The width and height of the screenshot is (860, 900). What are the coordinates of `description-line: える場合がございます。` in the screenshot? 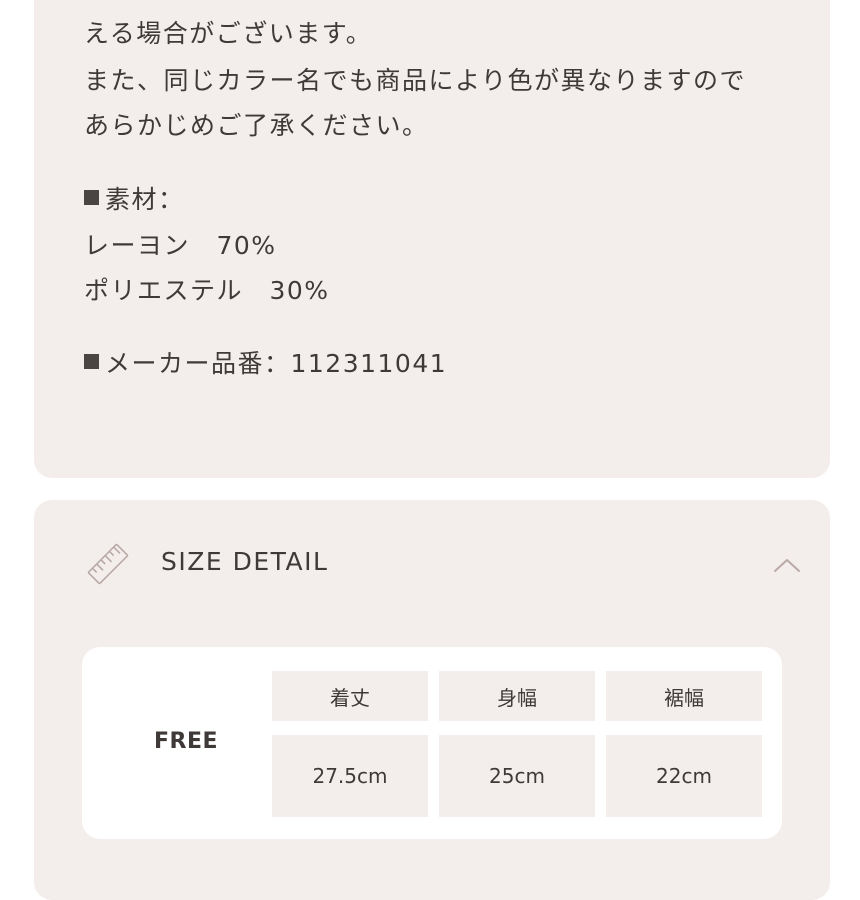 It's located at (228, 33).